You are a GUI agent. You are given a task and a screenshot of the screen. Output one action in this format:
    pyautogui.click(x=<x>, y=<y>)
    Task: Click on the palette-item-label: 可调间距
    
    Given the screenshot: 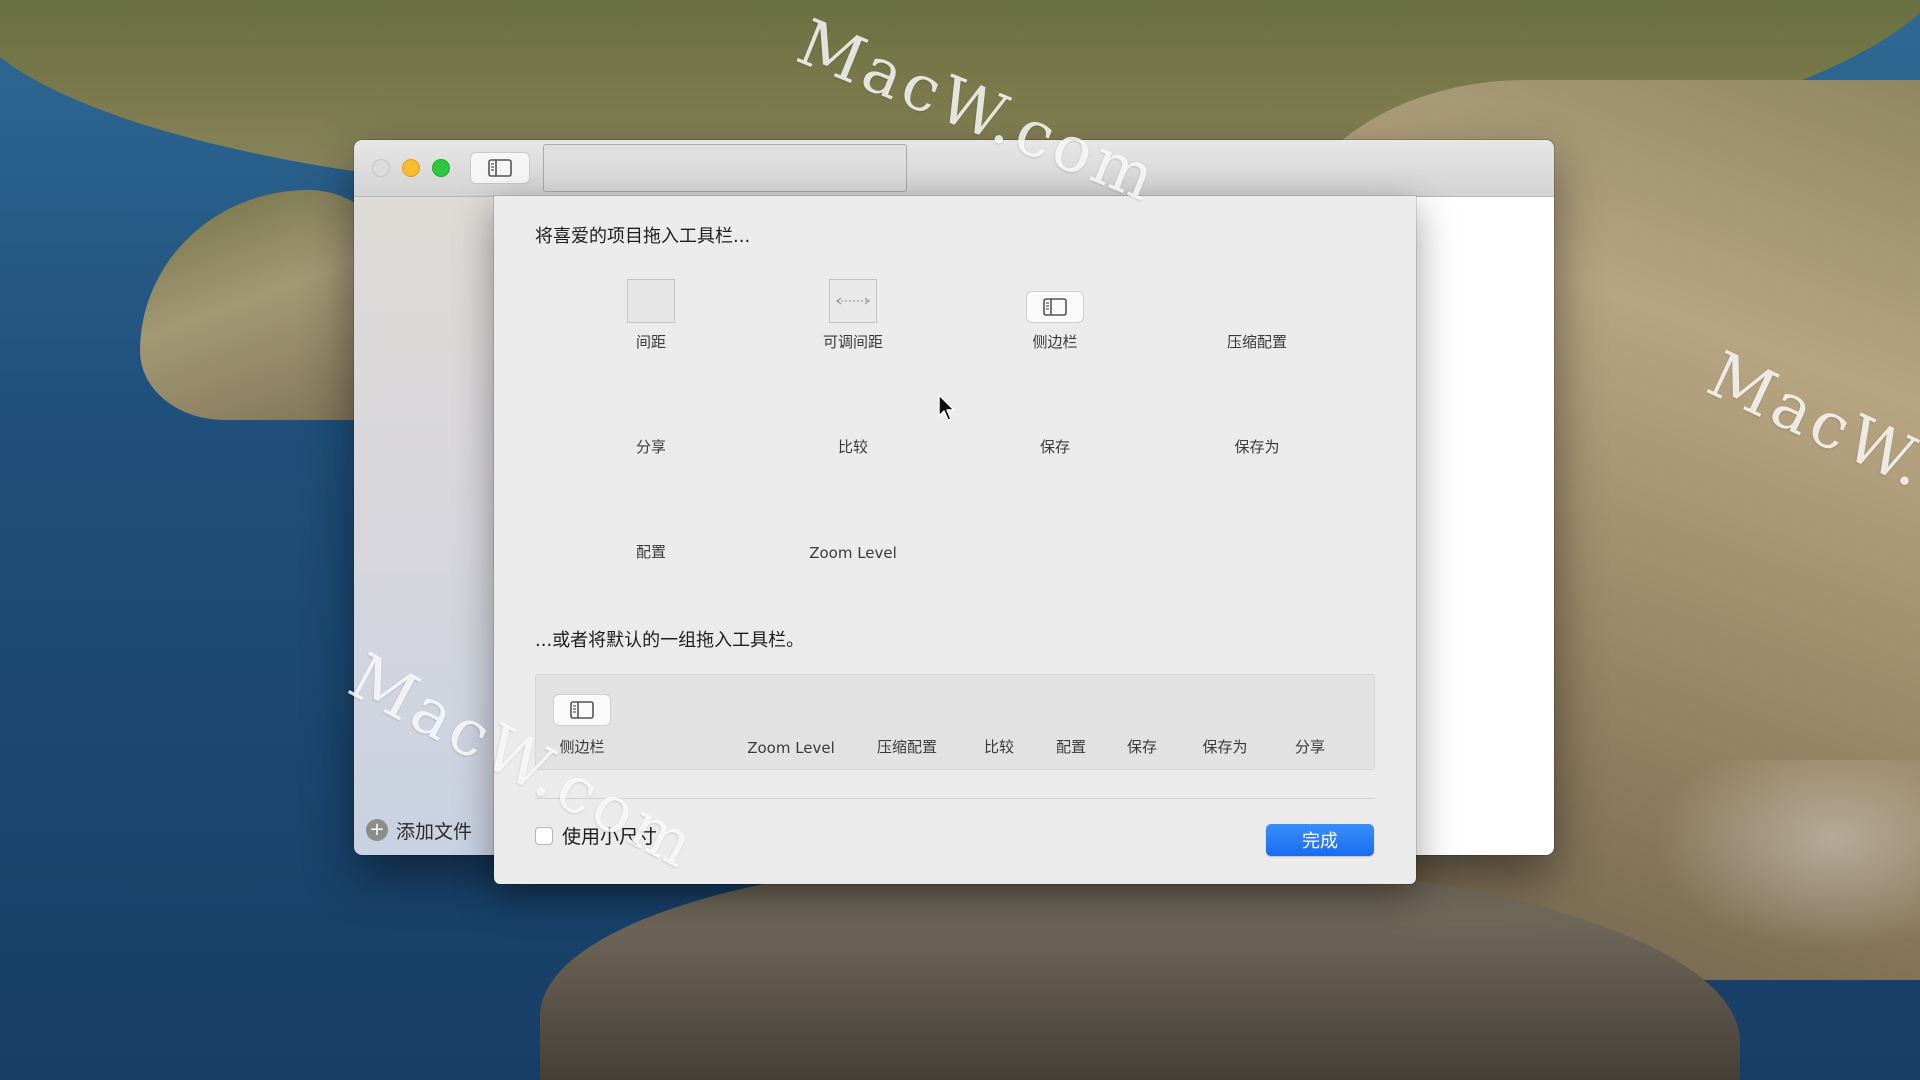 What is the action you would take?
    pyautogui.click(x=852, y=342)
    